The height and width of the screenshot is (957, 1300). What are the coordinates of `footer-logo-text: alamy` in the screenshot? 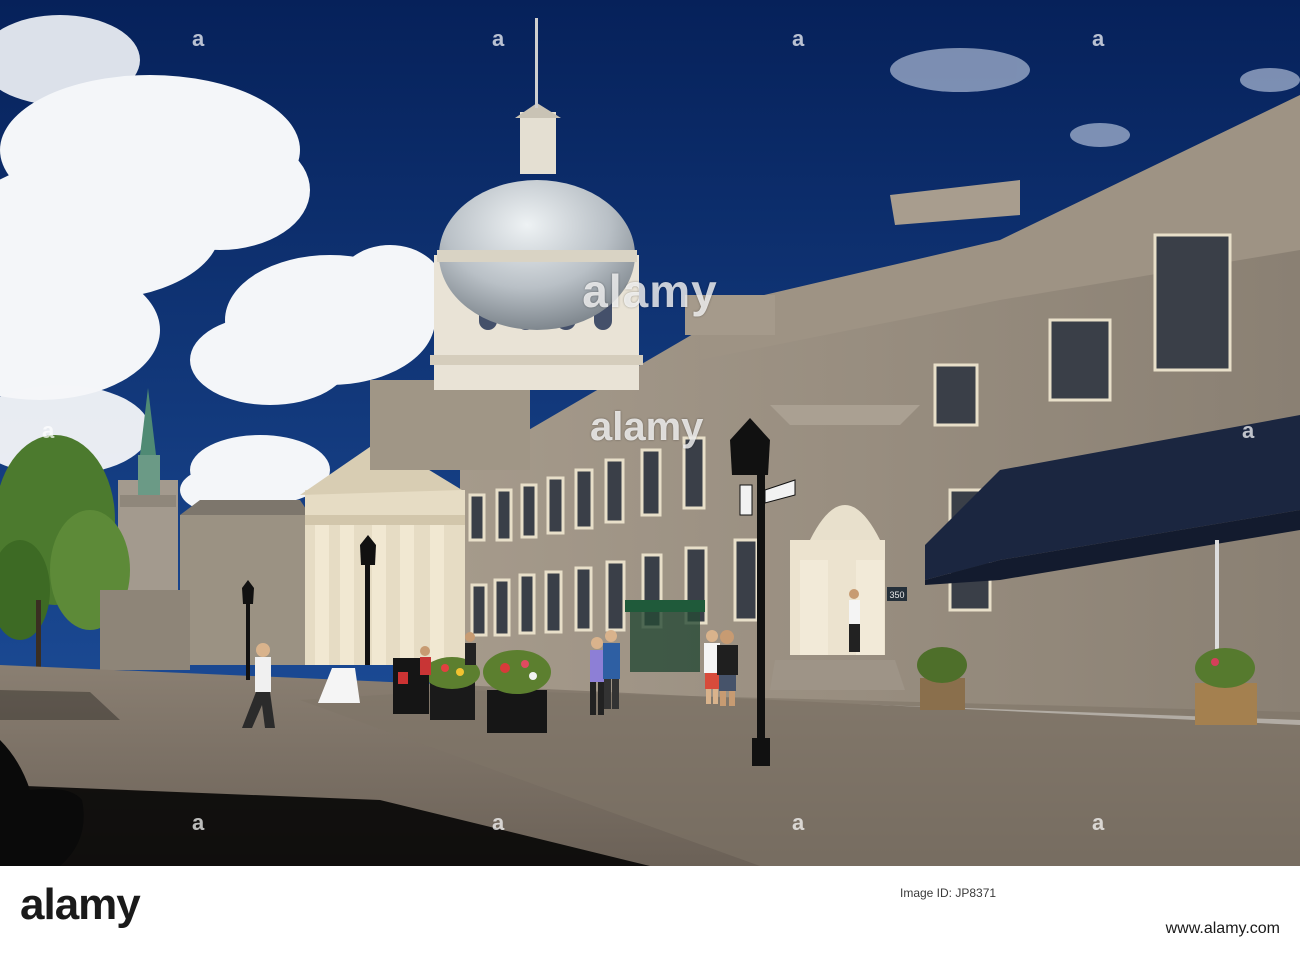 It's located at (80, 904).